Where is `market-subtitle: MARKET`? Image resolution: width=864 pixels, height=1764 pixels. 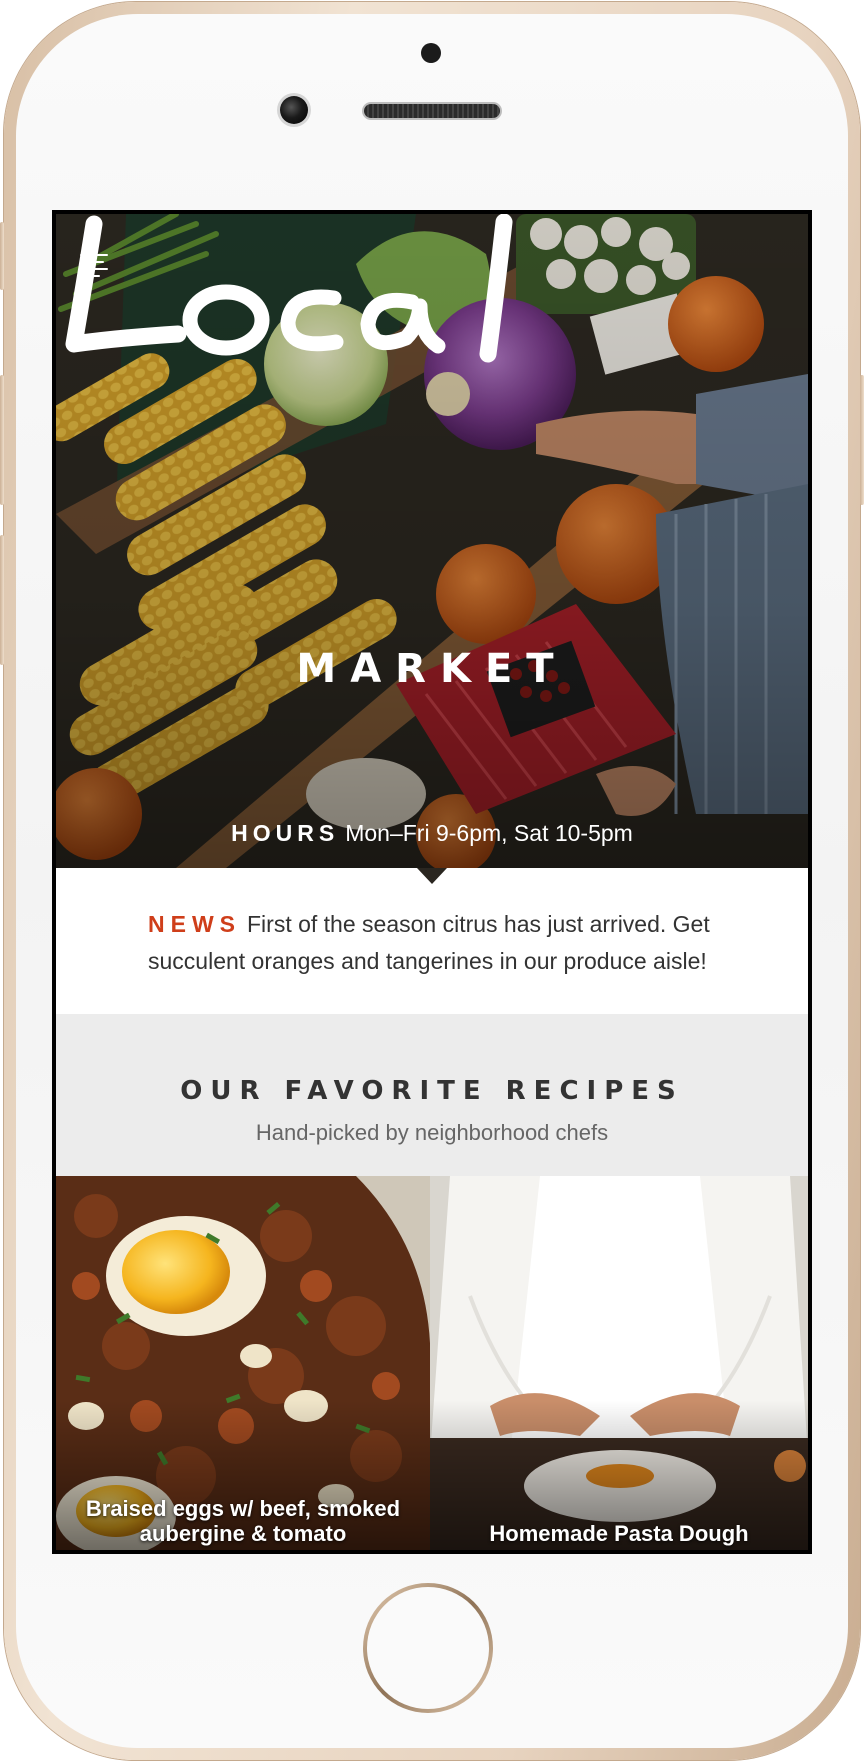
market-subtitle: MARKET is located at coordinates (432, 669).